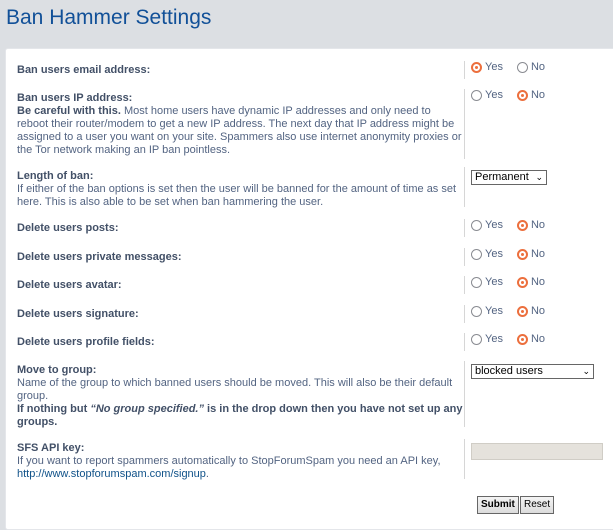  What do you see at coordinates (69, 111) in the screenshot?
I see `setting-warning: Be careful with this.` at bounding box center [69, 111].